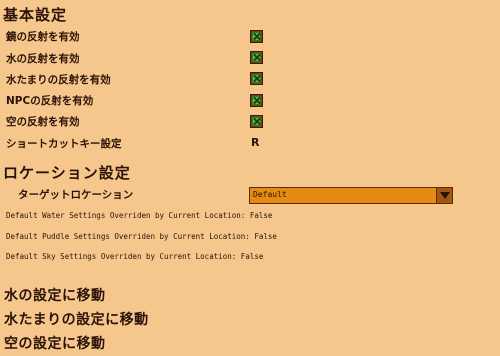  What do you see at coordinates (76, 195) in the screenshot?
I see `target-location-label: ターゲットロケーション` at bounding box center [76, 195].